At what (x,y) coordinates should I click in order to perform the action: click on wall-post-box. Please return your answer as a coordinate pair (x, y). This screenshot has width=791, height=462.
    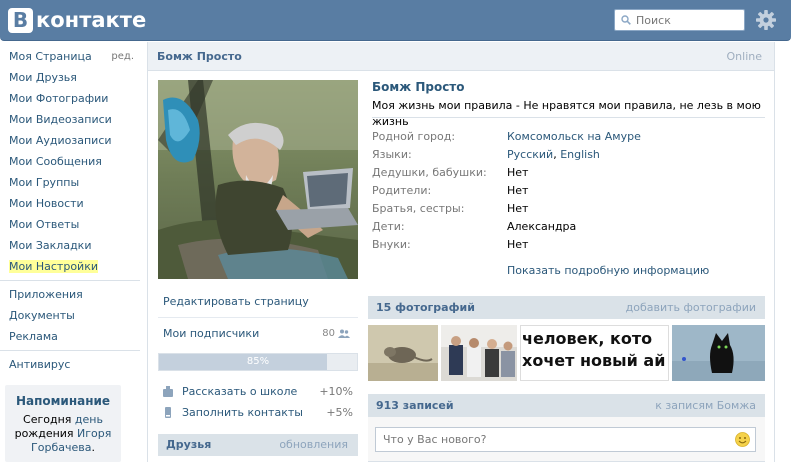
    Looking at the image, I should click on (565, 439).